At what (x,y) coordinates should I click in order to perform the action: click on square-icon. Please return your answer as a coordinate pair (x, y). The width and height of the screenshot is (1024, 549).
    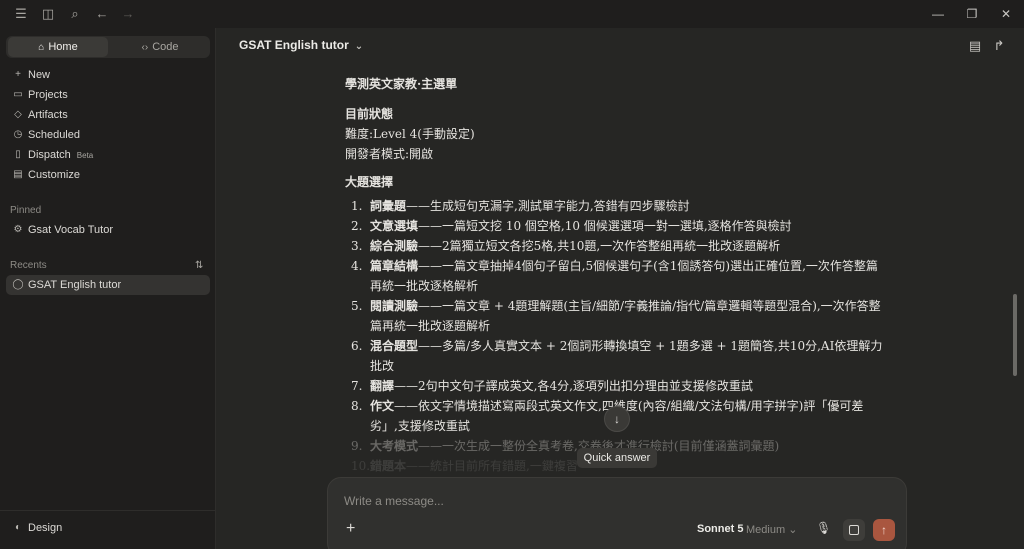
    Looking at the image, I should click on (854, 530).